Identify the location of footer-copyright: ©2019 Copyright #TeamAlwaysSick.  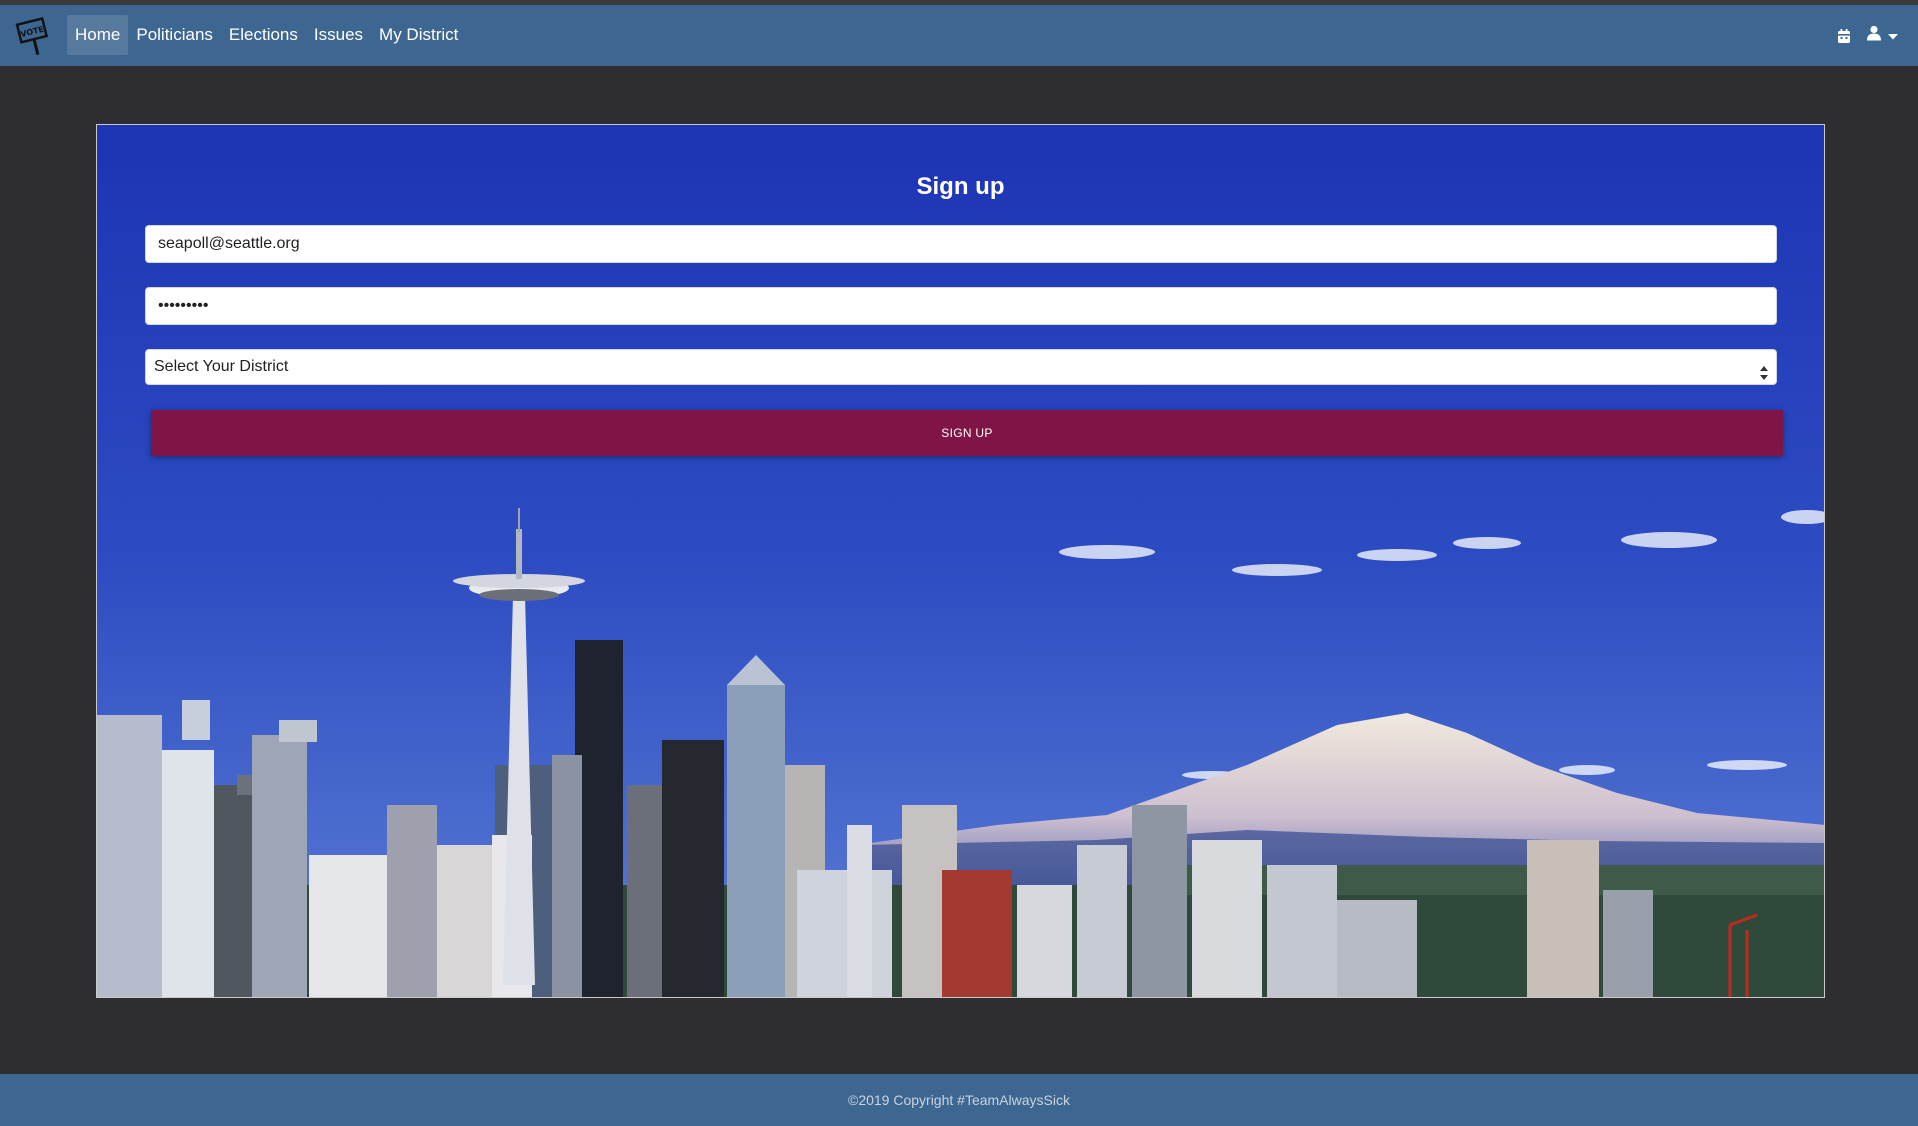
(959, 1100).